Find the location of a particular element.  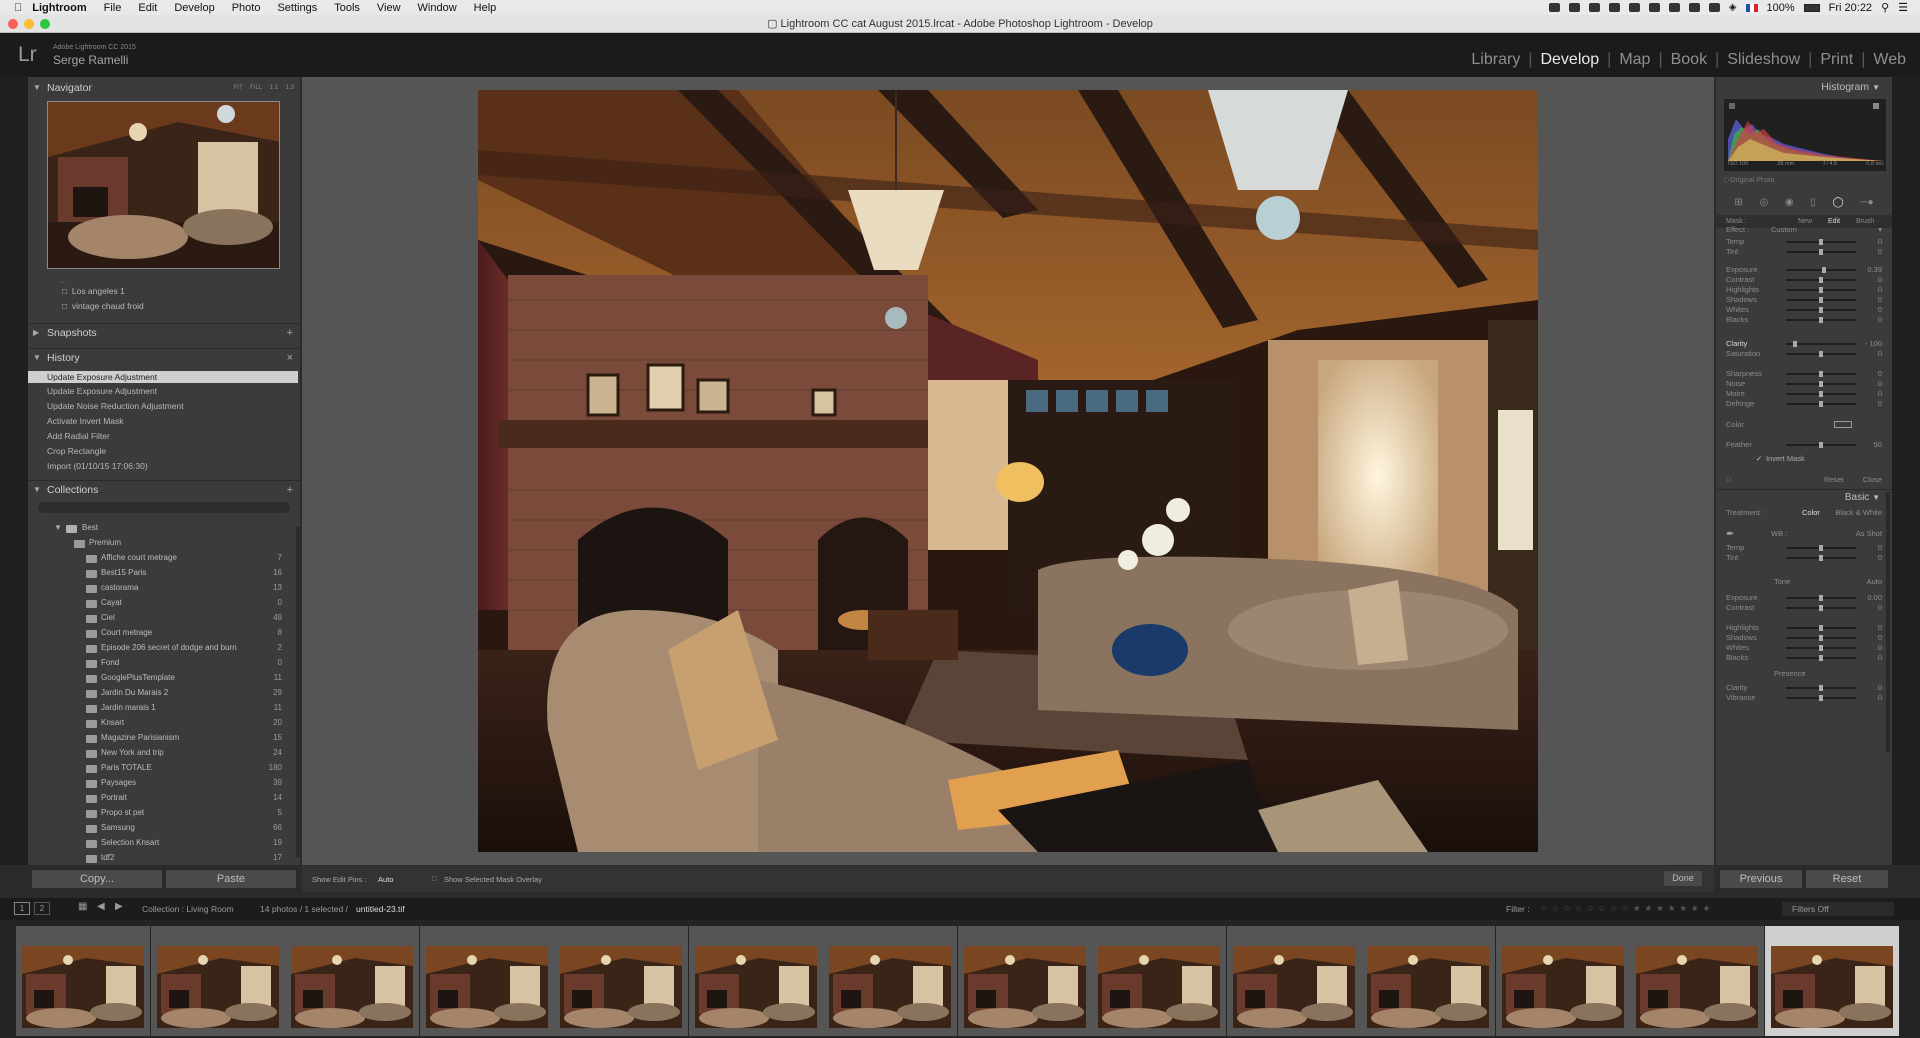

basic-slider-tint: Tint 0 is located at coordinates (1804, 558).